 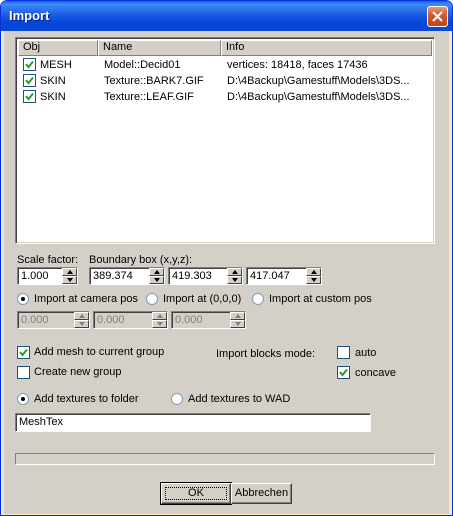 I want to click on textures-folder-label: Add textures to folder, so click(x=86, y=399).